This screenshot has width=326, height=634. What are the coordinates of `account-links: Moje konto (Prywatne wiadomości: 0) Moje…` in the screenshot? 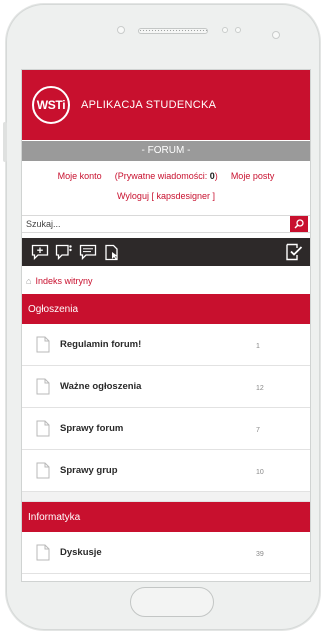 It's located at (166, 181).